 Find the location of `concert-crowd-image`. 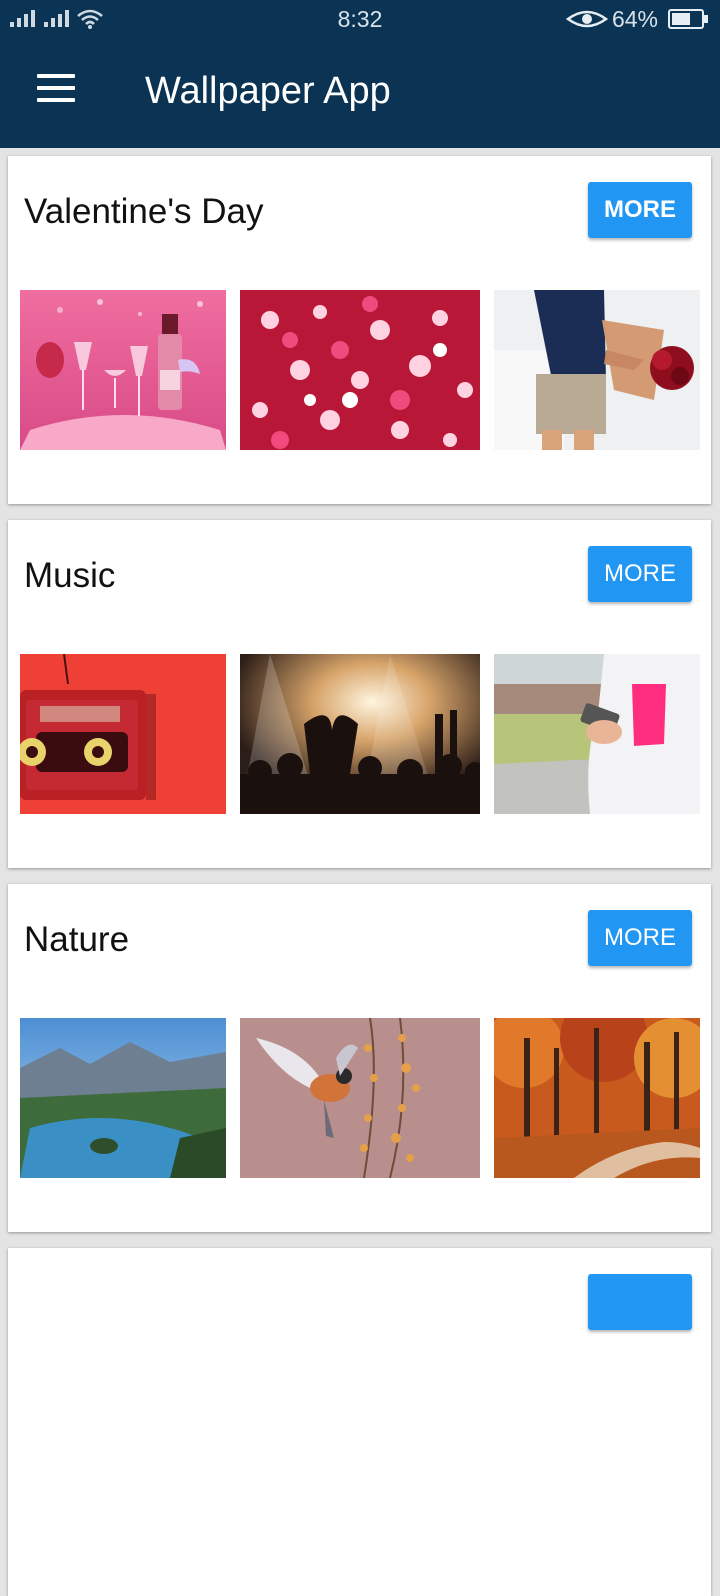

concert-crowd-image is located at coordinates (360, 734).